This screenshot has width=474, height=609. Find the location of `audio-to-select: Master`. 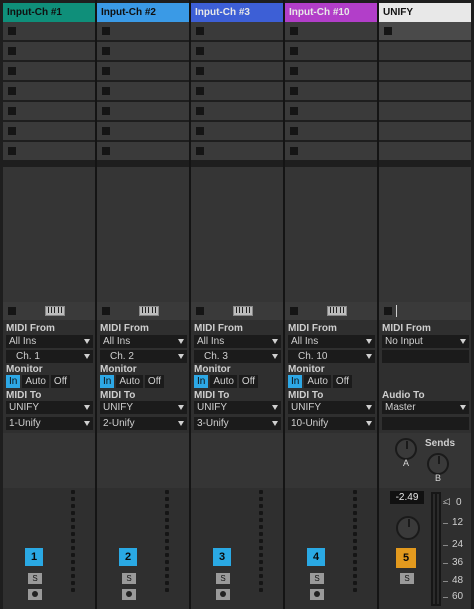

audio-to-select: Master is located at coordinates (425, 407).